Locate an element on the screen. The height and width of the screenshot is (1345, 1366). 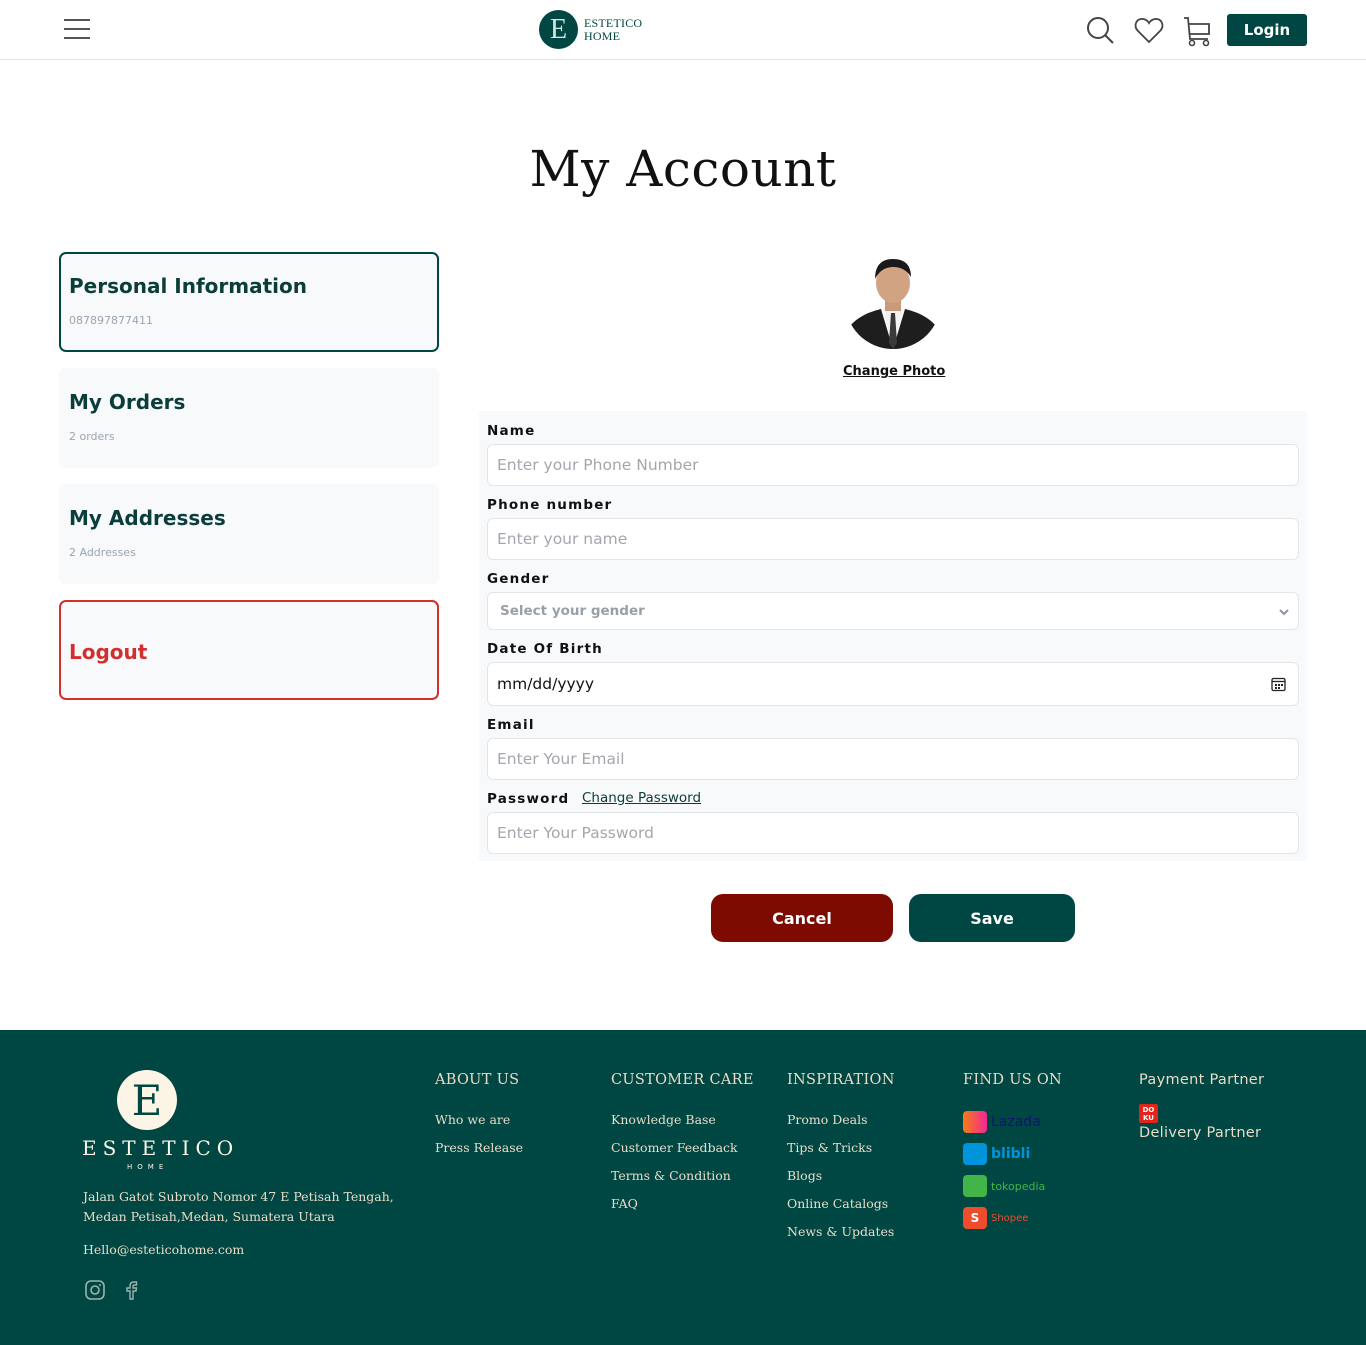
footer-brand-sub: HOME is located at coordinates (148, 1167).